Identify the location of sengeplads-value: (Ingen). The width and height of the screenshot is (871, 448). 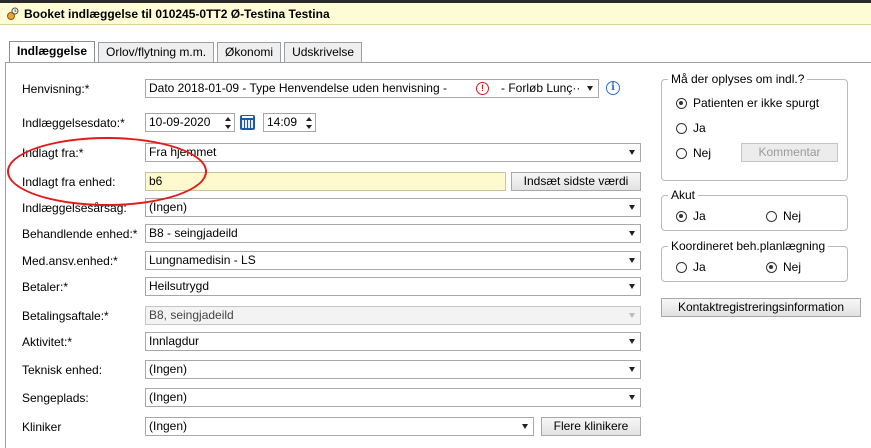
(168, 397).